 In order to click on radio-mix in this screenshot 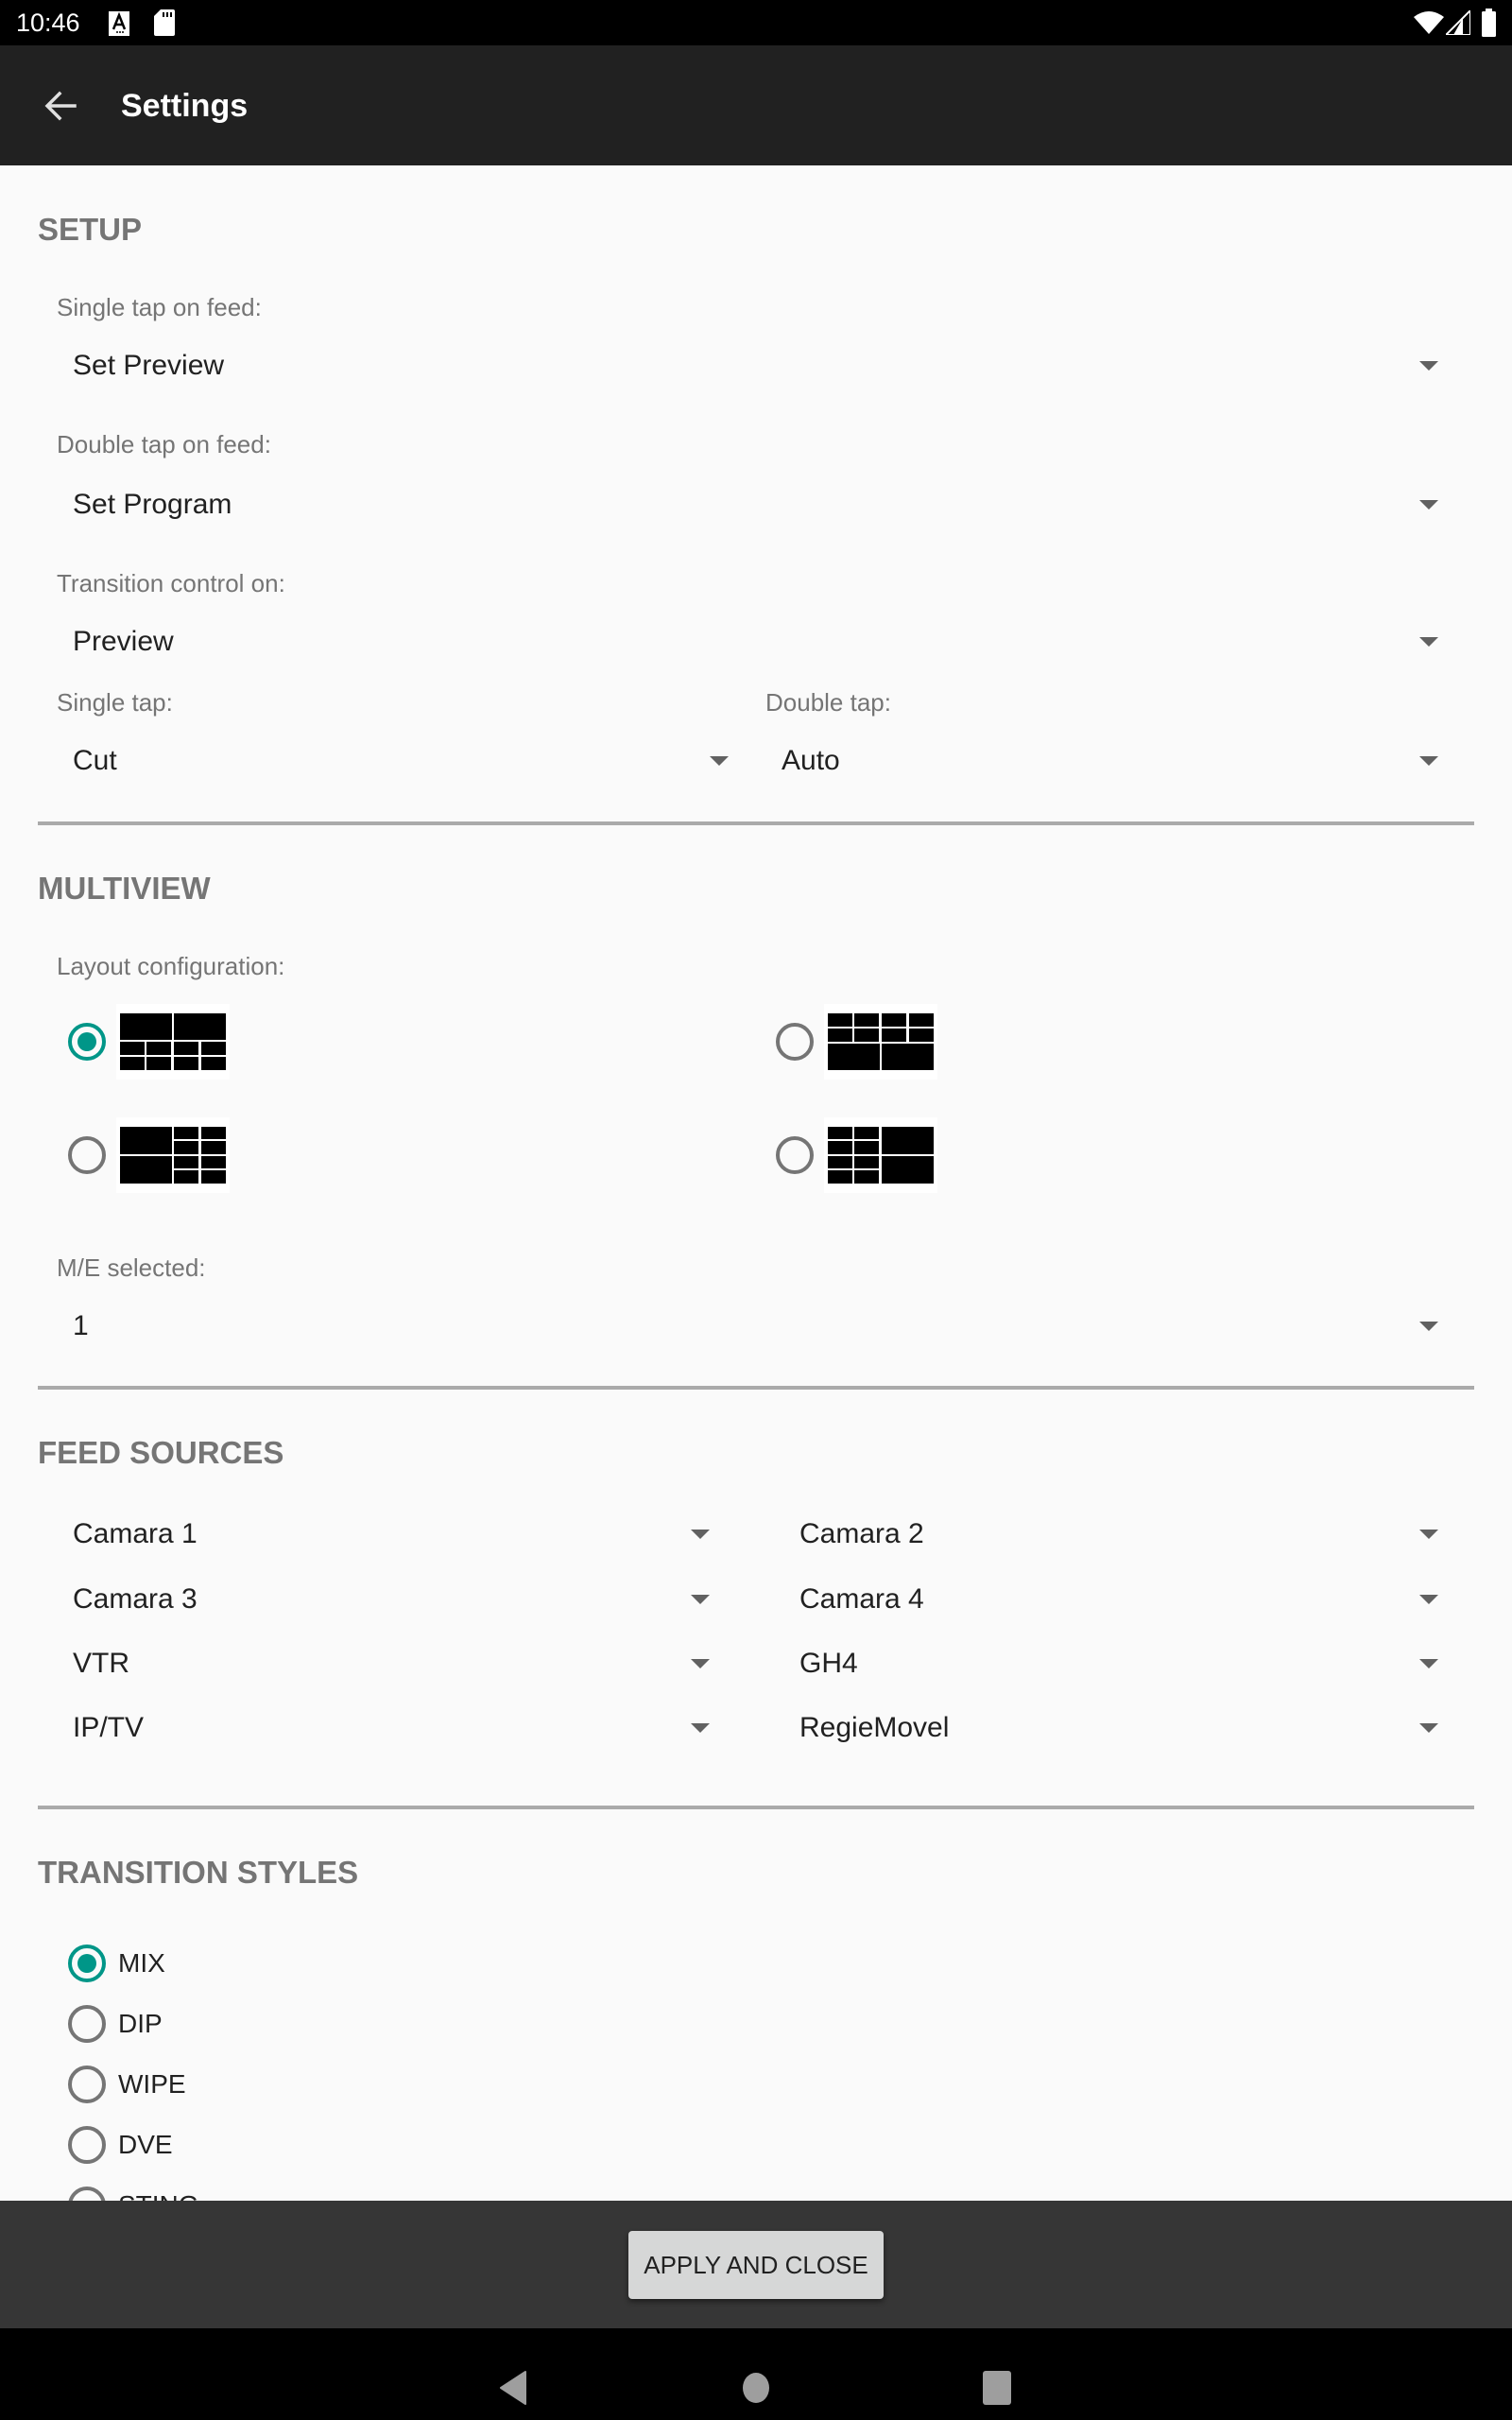, I will do `click(87, 1963)`.